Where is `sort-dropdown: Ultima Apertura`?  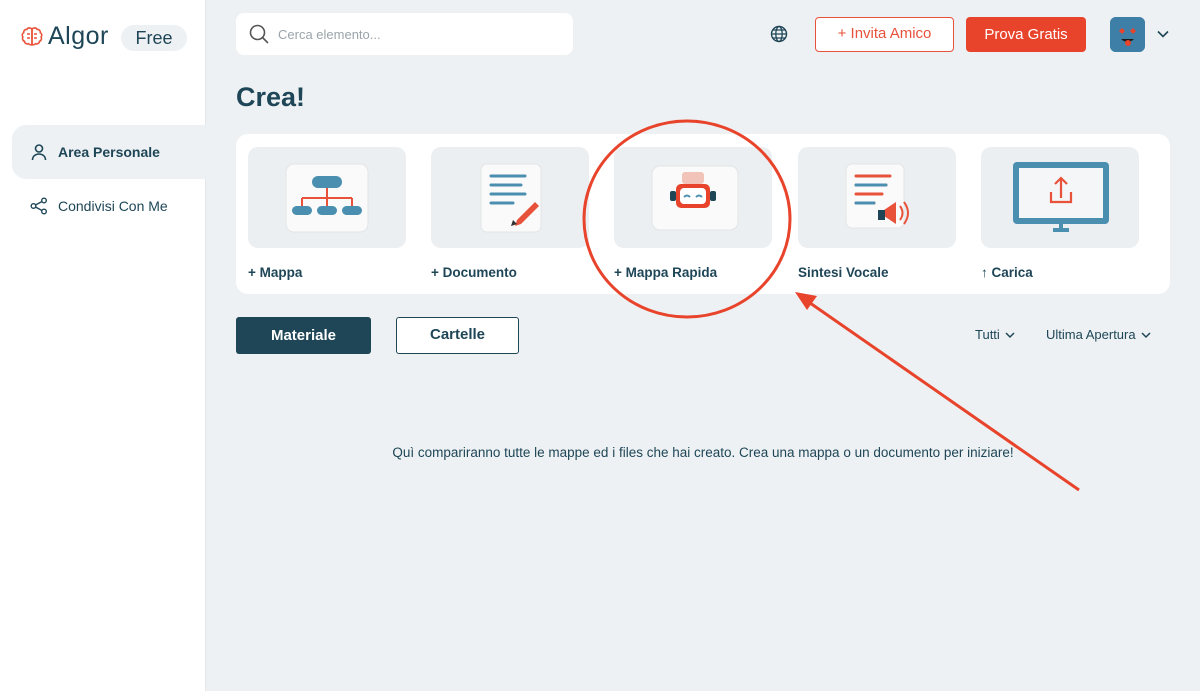
sort-dropdown: Ultima Apertura is located at coordinates (1099, 334).